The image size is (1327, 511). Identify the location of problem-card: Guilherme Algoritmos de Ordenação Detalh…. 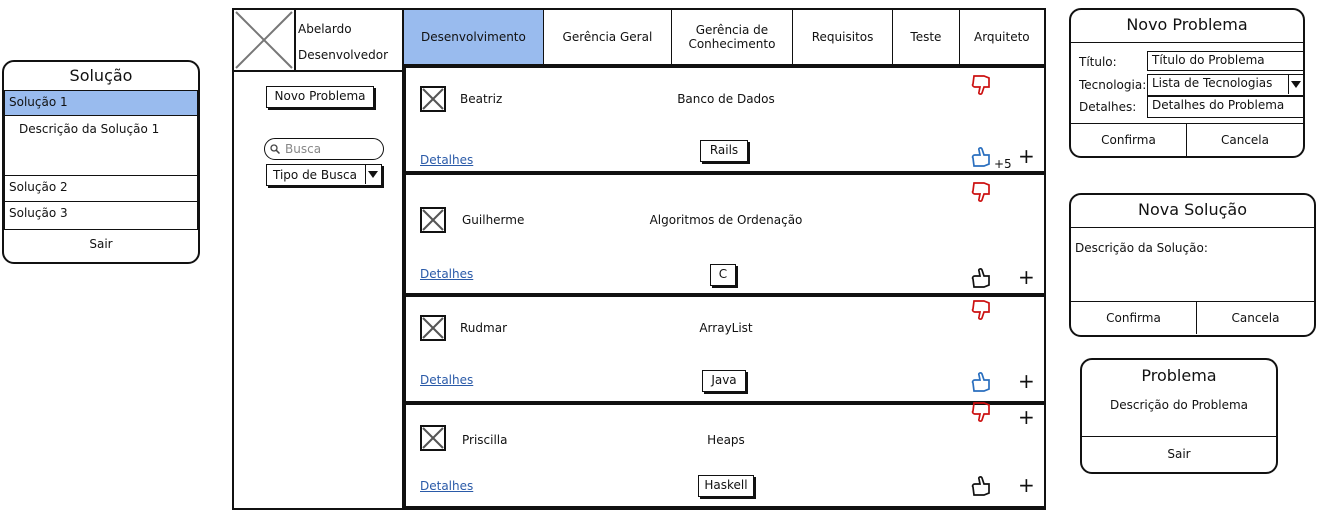
(725, 234).